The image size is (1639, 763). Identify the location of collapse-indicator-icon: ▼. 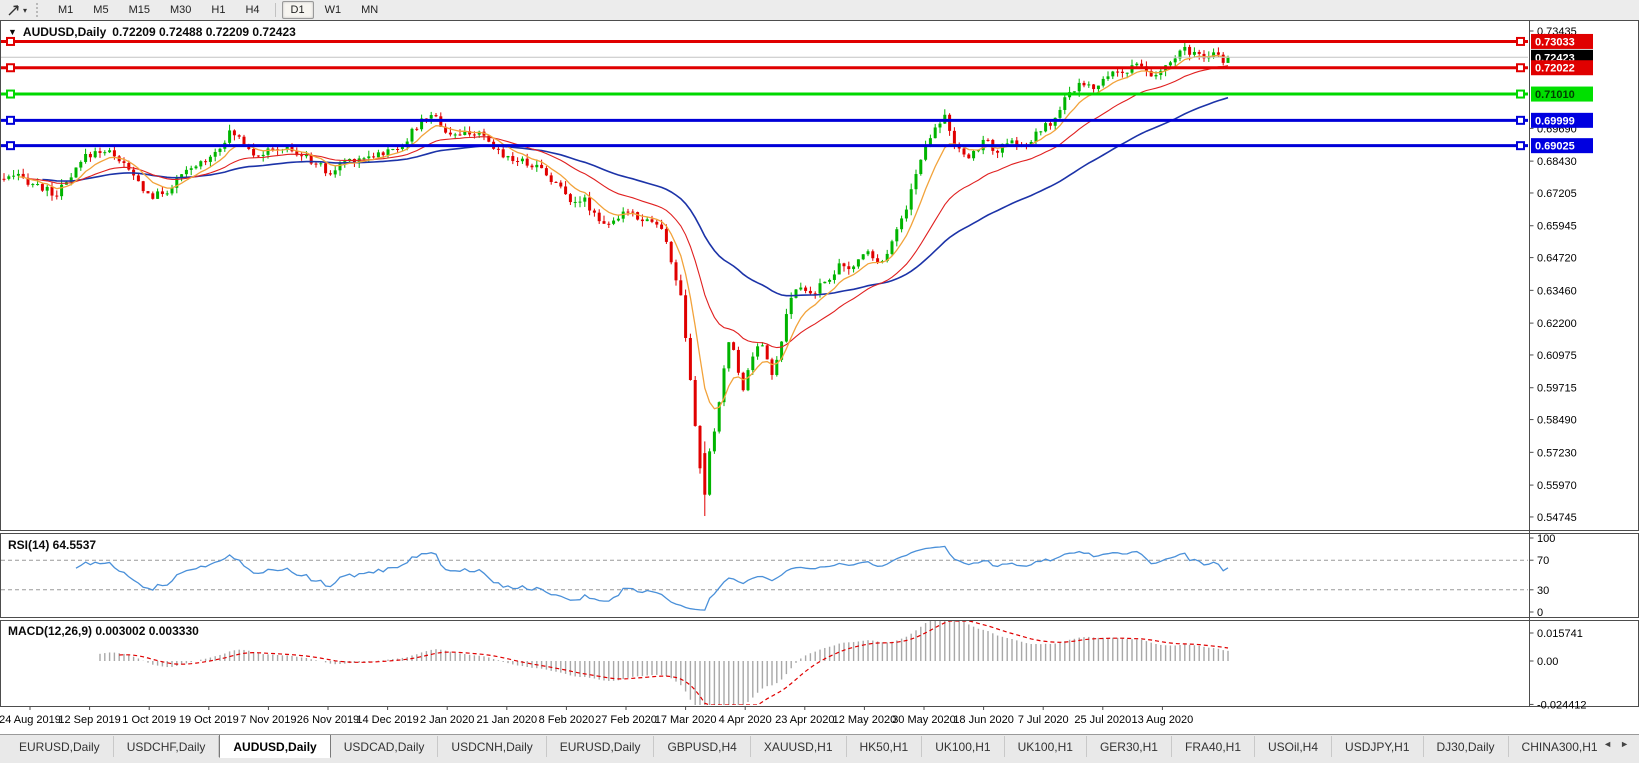
(12, 32).